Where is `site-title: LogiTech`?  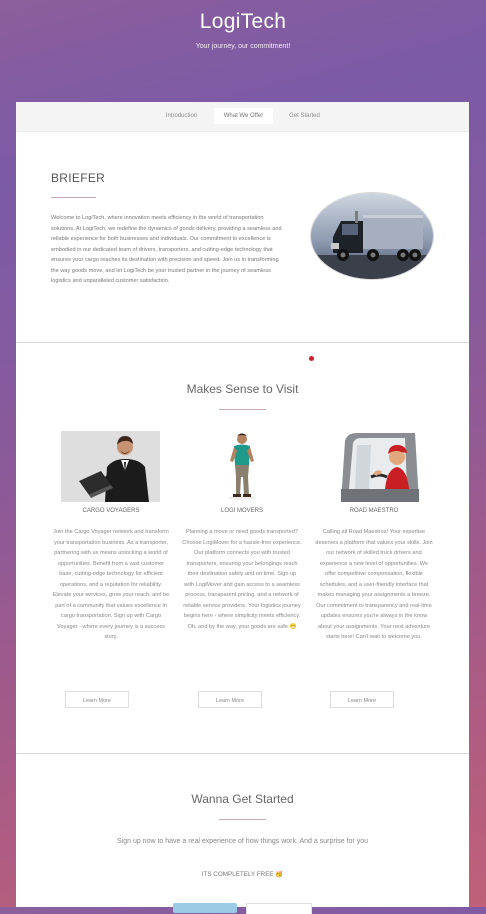 site-title: LogiTech is located at coordinates (243, 21).